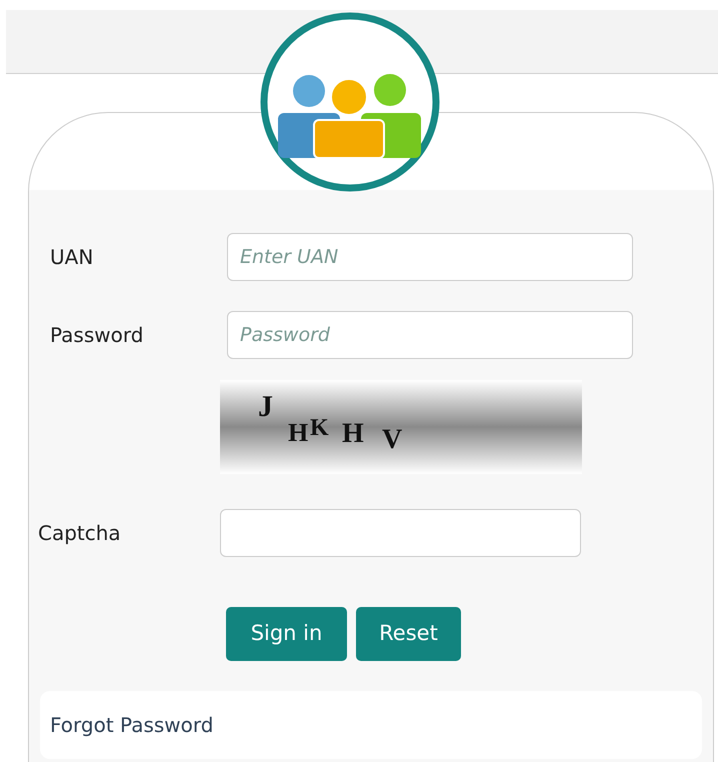 This screenshot has height=762, width=718. Describe the element at coordinates (392, 440) in the screenshot. I see `captcha-character: V` at that location.